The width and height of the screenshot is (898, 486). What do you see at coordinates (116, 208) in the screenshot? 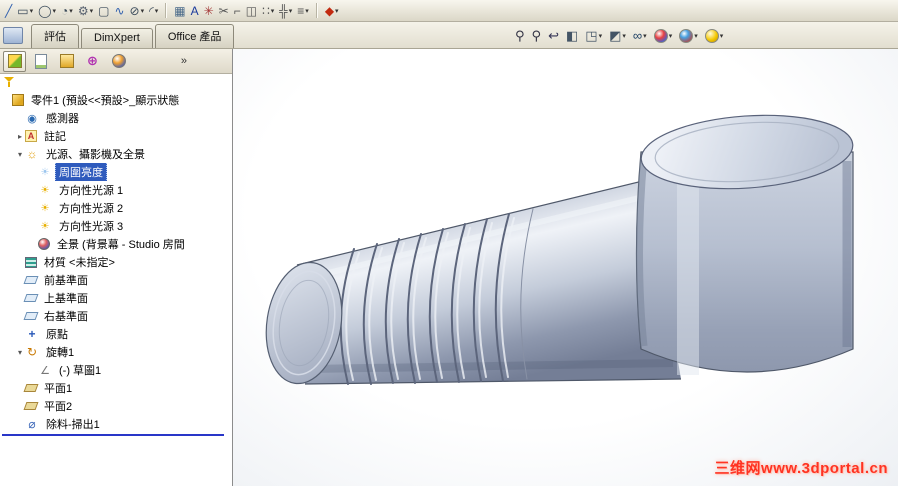
I see `tree-item-directional-light-2: ☀ 方向性光源 2` at bounding box center [116, 208].